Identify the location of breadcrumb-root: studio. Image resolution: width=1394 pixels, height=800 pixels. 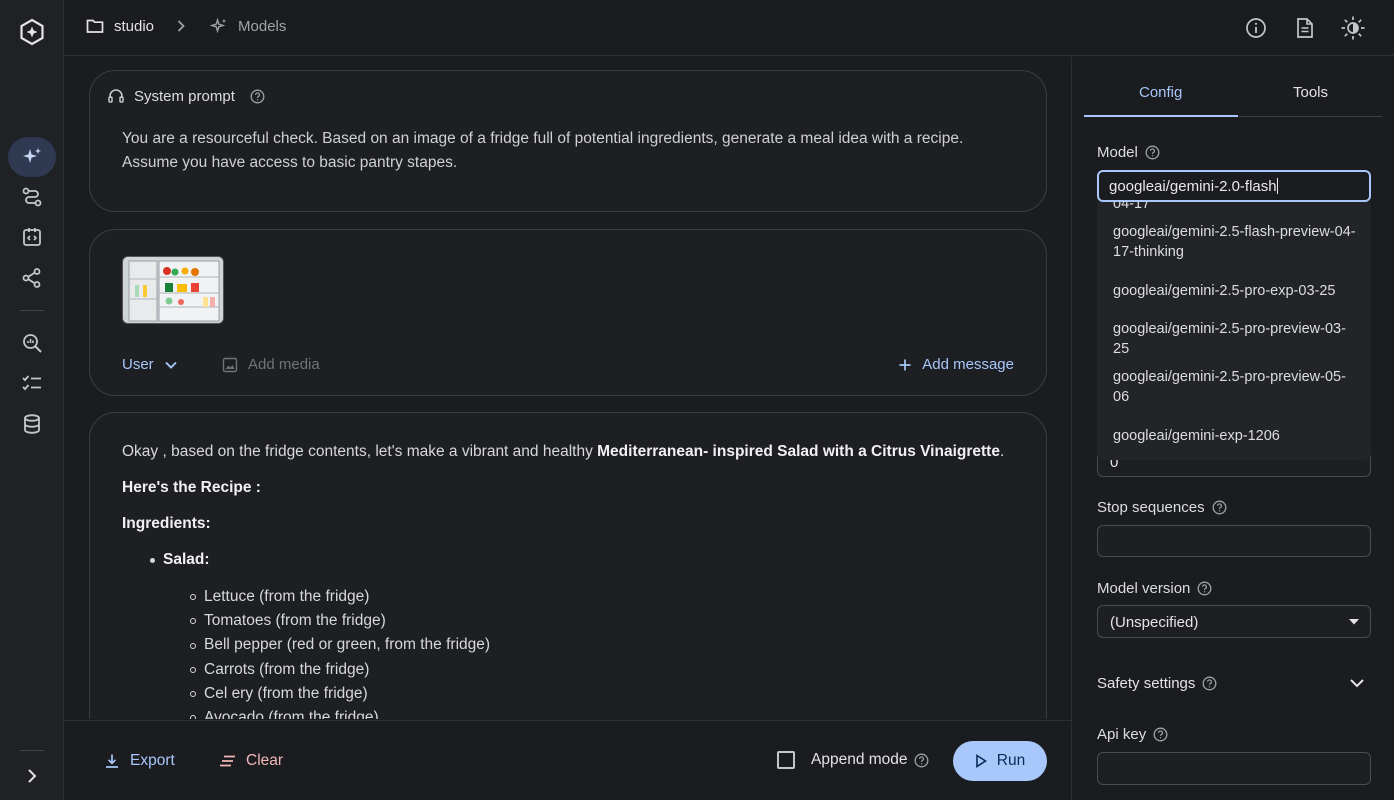
(134, 26).